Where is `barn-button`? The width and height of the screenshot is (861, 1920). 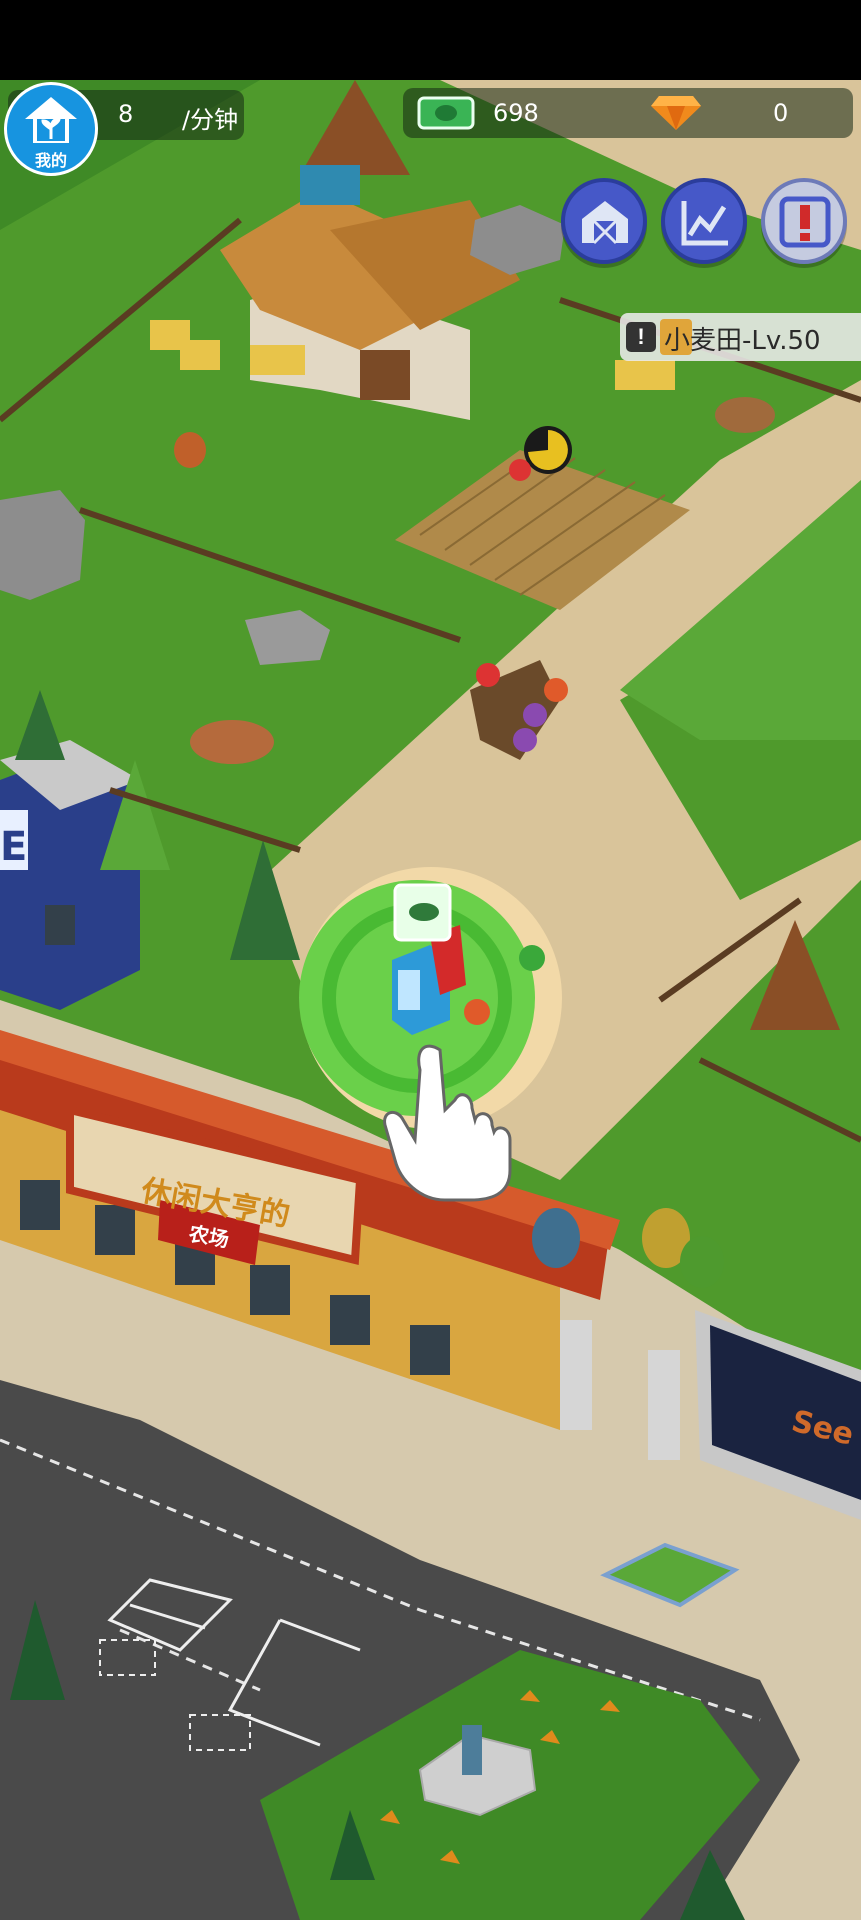 barn-button is located at coordinates (604, 221).